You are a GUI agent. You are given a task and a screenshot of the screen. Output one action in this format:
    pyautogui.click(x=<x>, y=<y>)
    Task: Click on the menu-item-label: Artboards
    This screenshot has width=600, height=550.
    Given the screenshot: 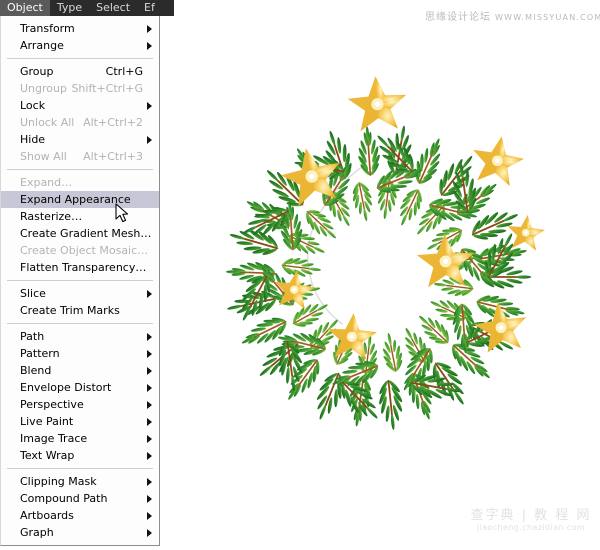 What is the action you would take?
    pyautogui.click(x=47, y=515)
    